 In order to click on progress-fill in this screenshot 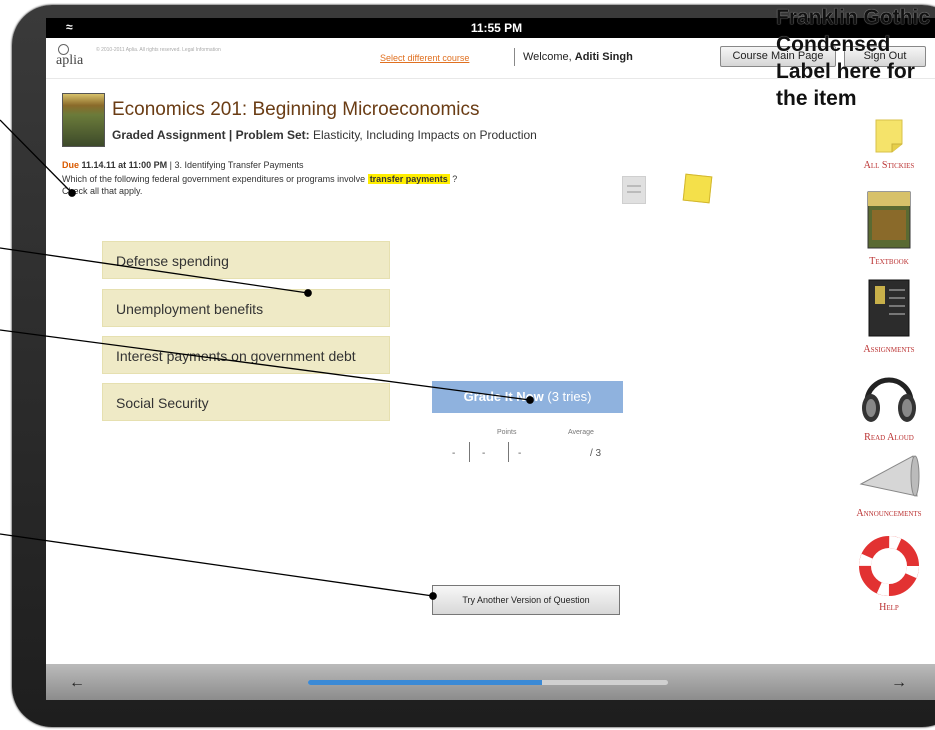, I will do `click(425, 682)`.